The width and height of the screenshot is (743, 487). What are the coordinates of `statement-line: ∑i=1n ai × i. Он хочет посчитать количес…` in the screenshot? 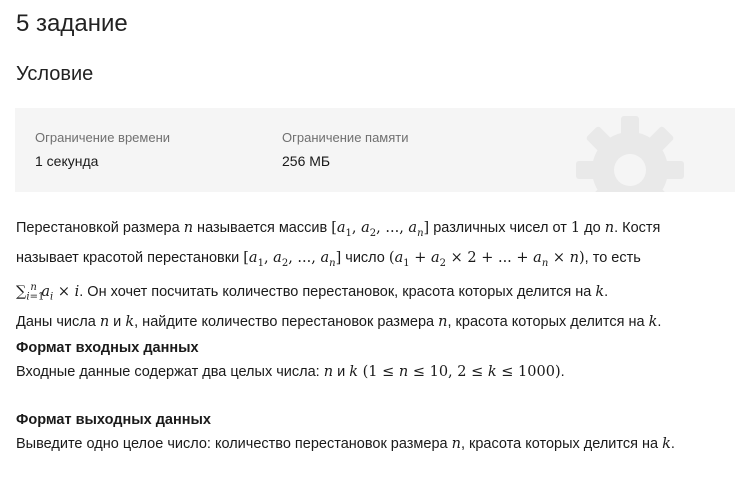 It's located at (312, 292).